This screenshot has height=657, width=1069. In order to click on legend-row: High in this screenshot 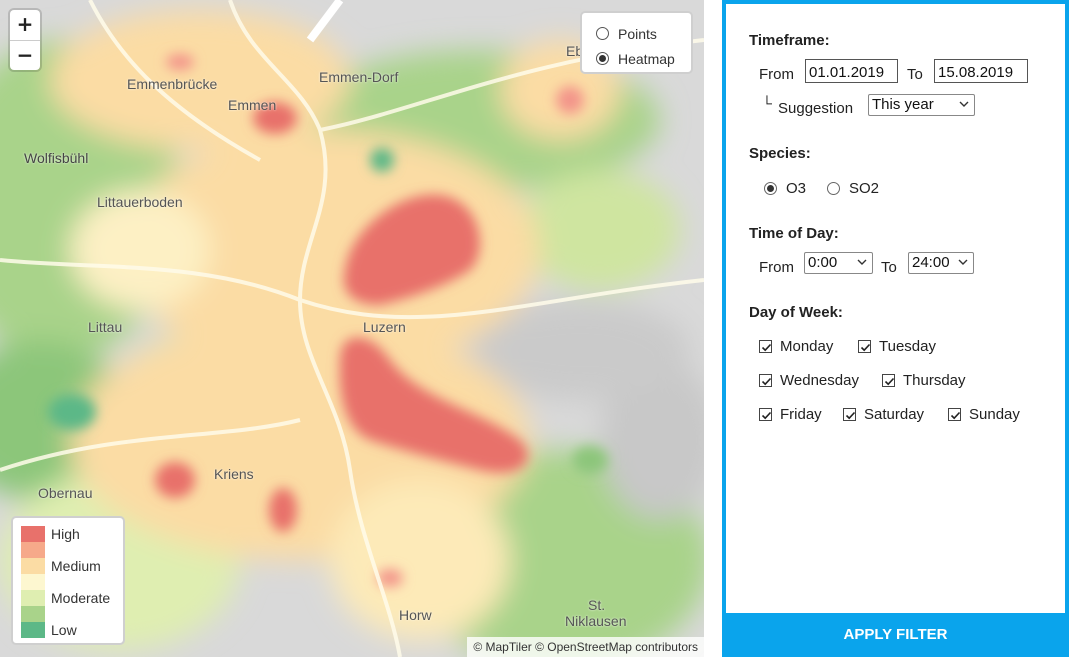, I will do `click(72, 534)`.